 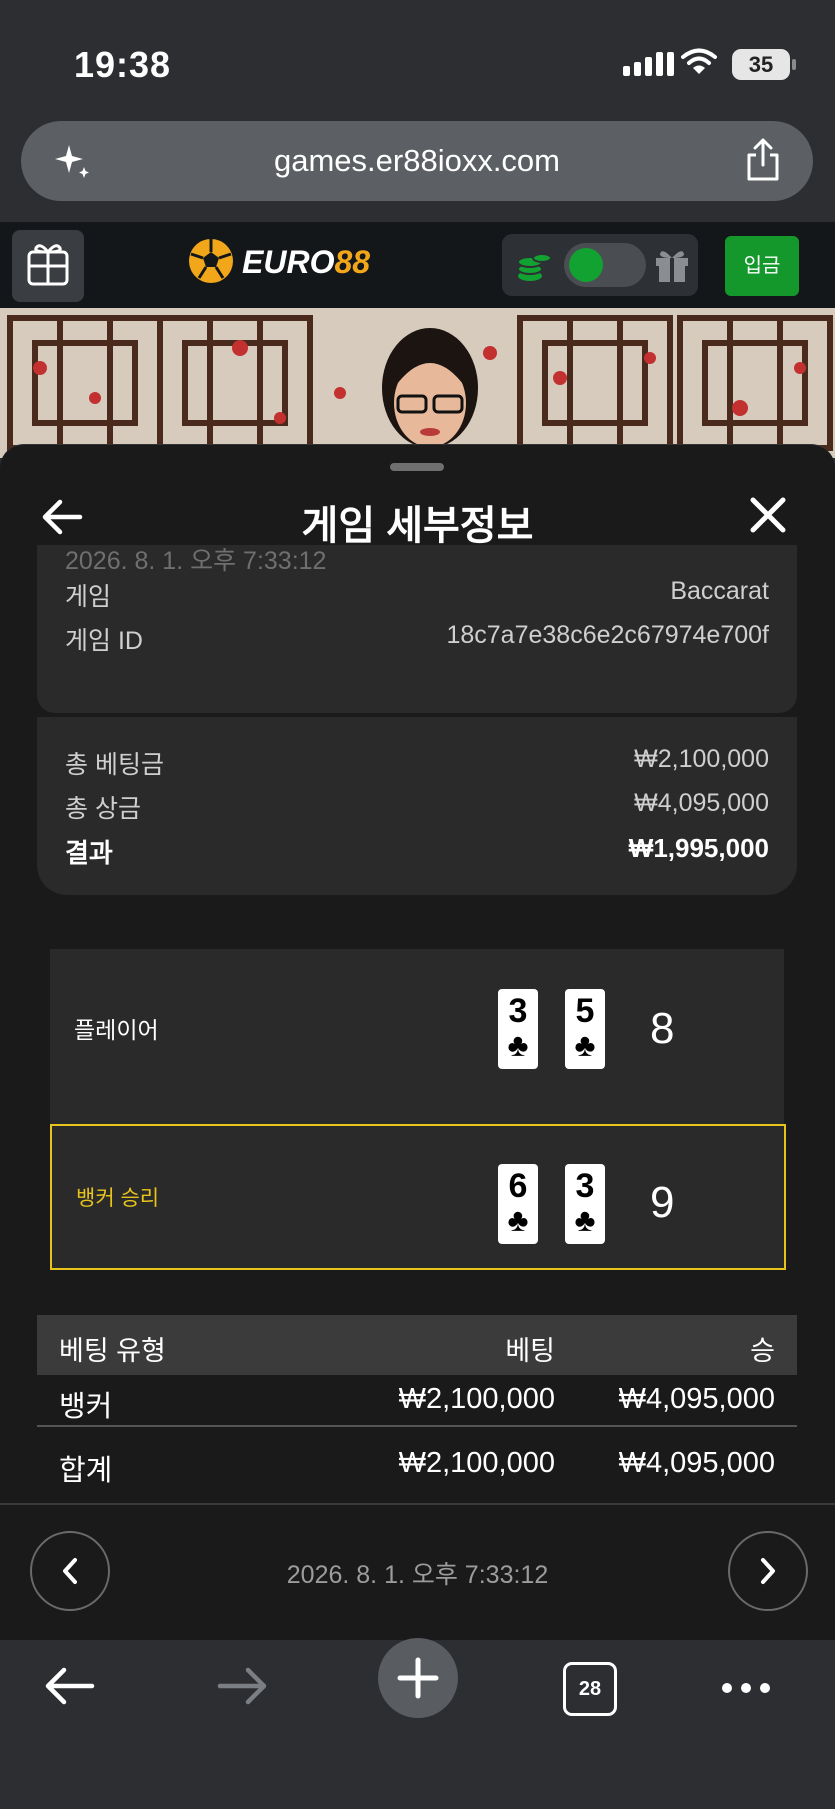 I want to click on banker-win-label: 뱅커 승리, so click(x=118, y=1198).